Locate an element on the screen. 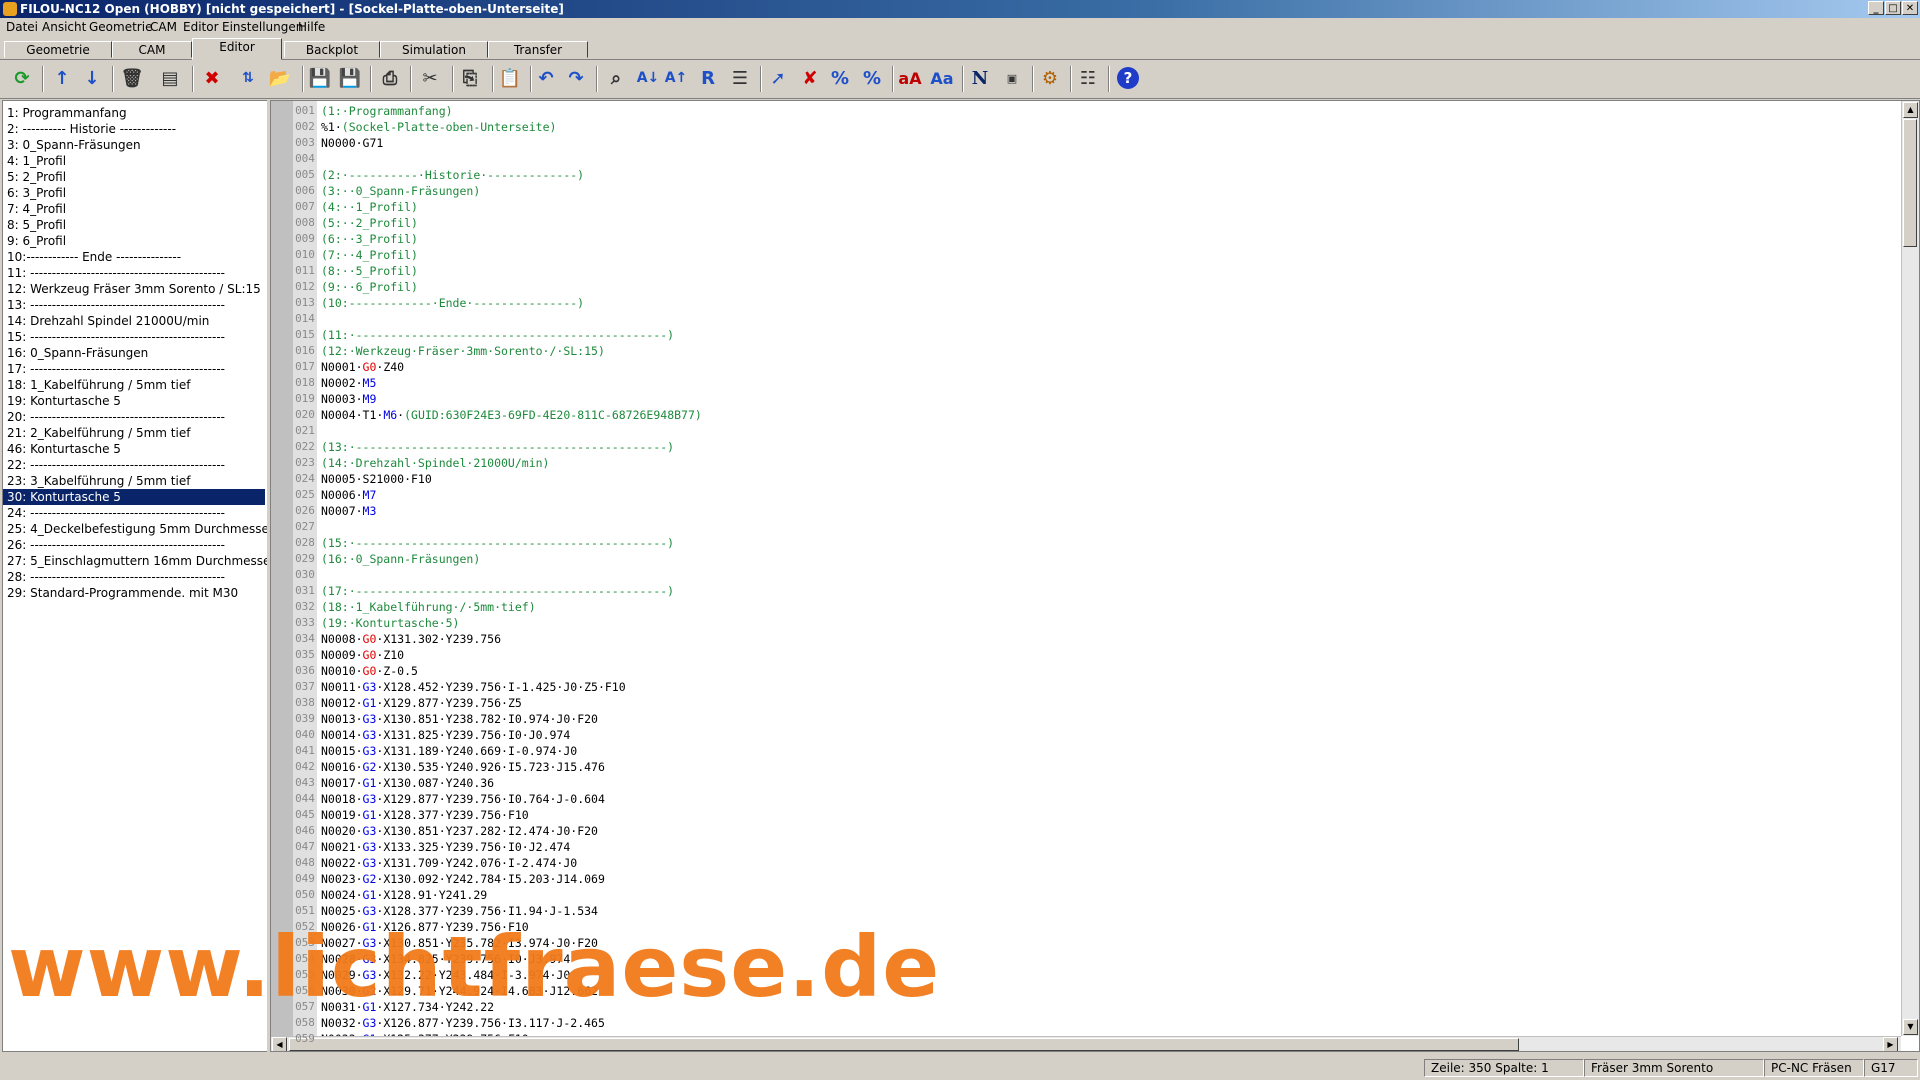  tree-item: 8: 5_Profil is located at coordinates (36, 225).